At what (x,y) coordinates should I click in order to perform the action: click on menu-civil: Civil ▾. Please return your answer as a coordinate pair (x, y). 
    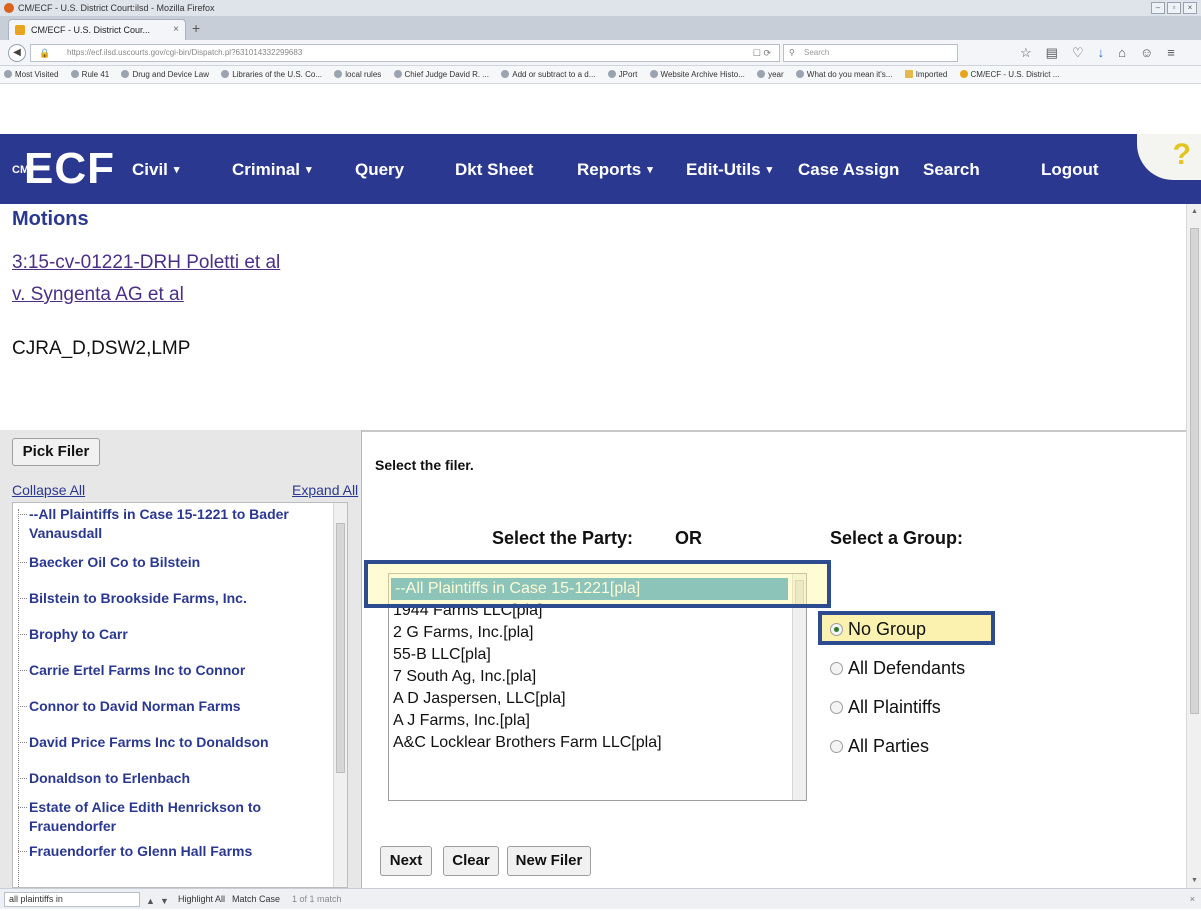
    Looking at the image, I should click on (155, 170).